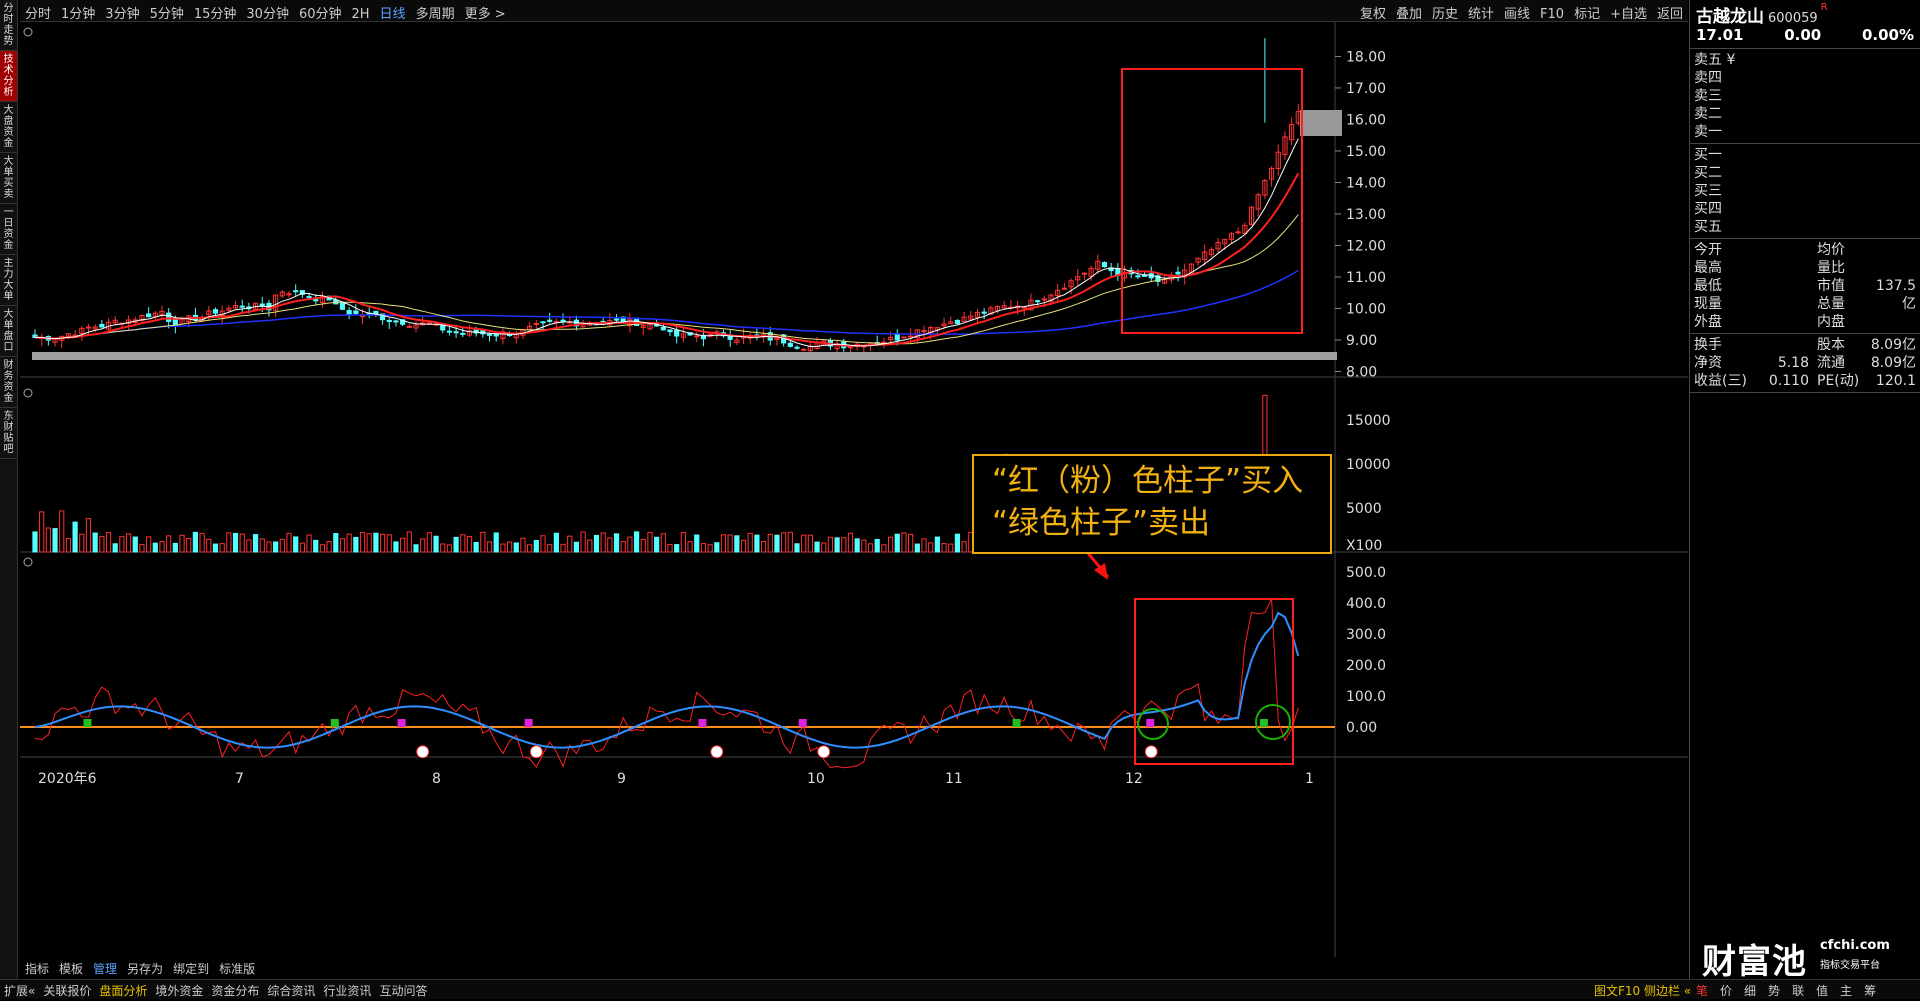 Image resolution: width=1920 pixels, height=1001 pixels. What do you see at coordinates (684, 356) in the screenshot?
I see `price-range-bar` at bounding box center [684, 356].